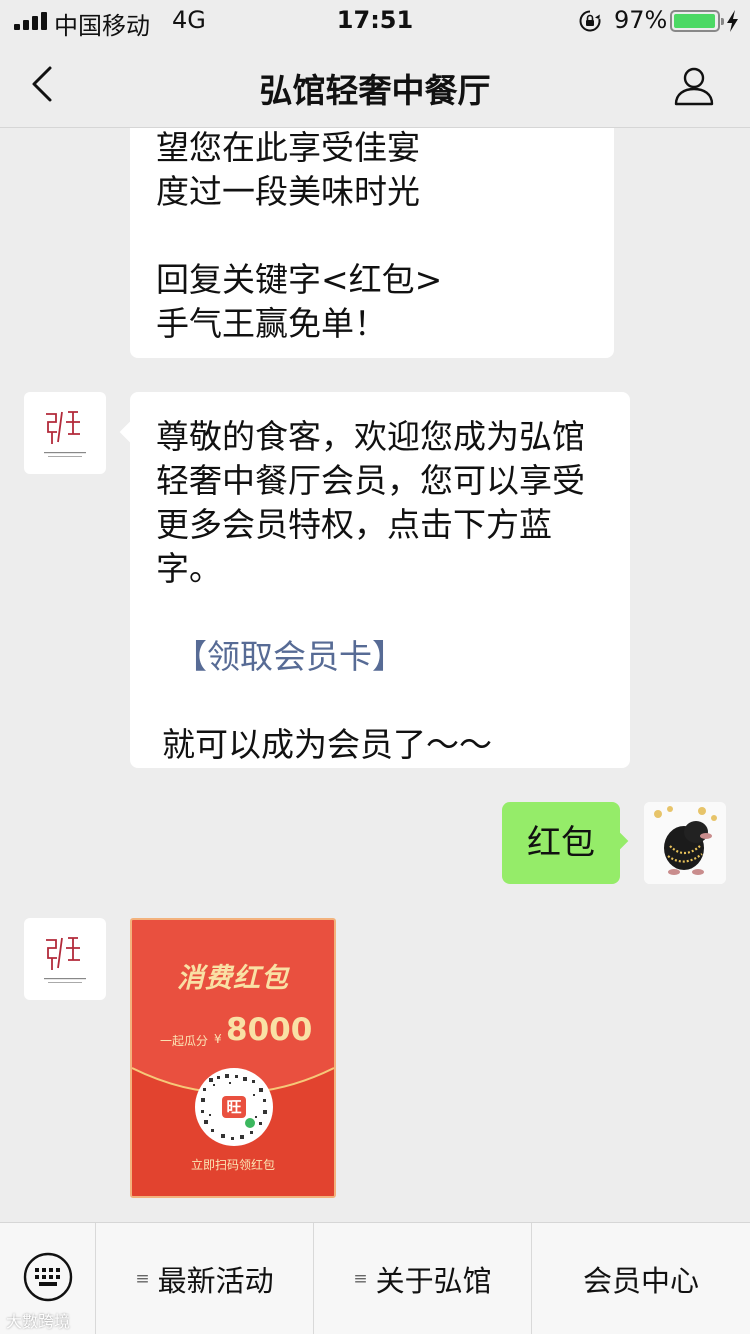 The width and height of the screenshot is (750, 1334). What do you see at coordinates (233, 1058) in the screenshot?
I see `red-packet-card: 消费红包 一起瓜分 ¥ 8000 旺 立即扫码领红包` at bounding box center [233, 1058].